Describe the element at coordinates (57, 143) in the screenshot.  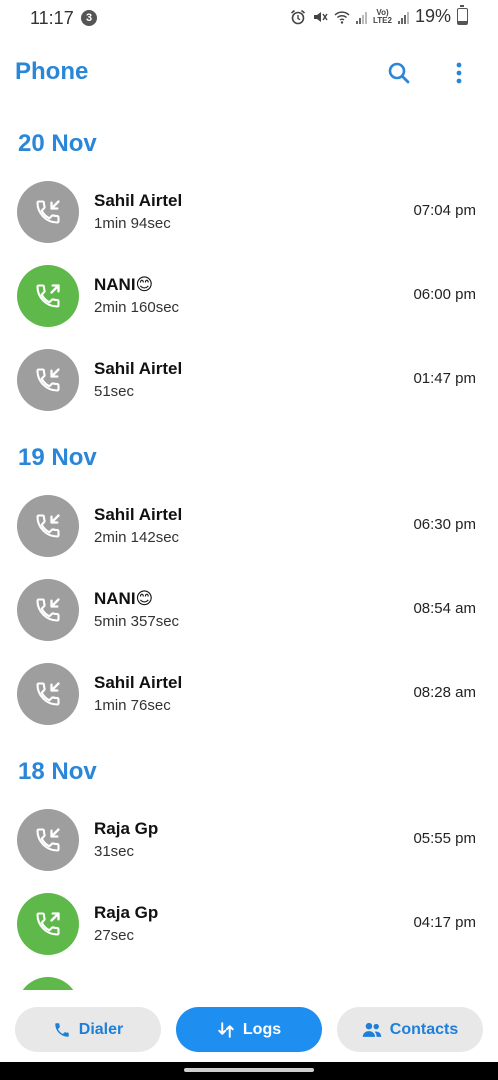
I see `date-header: 20 Nov` at that location.